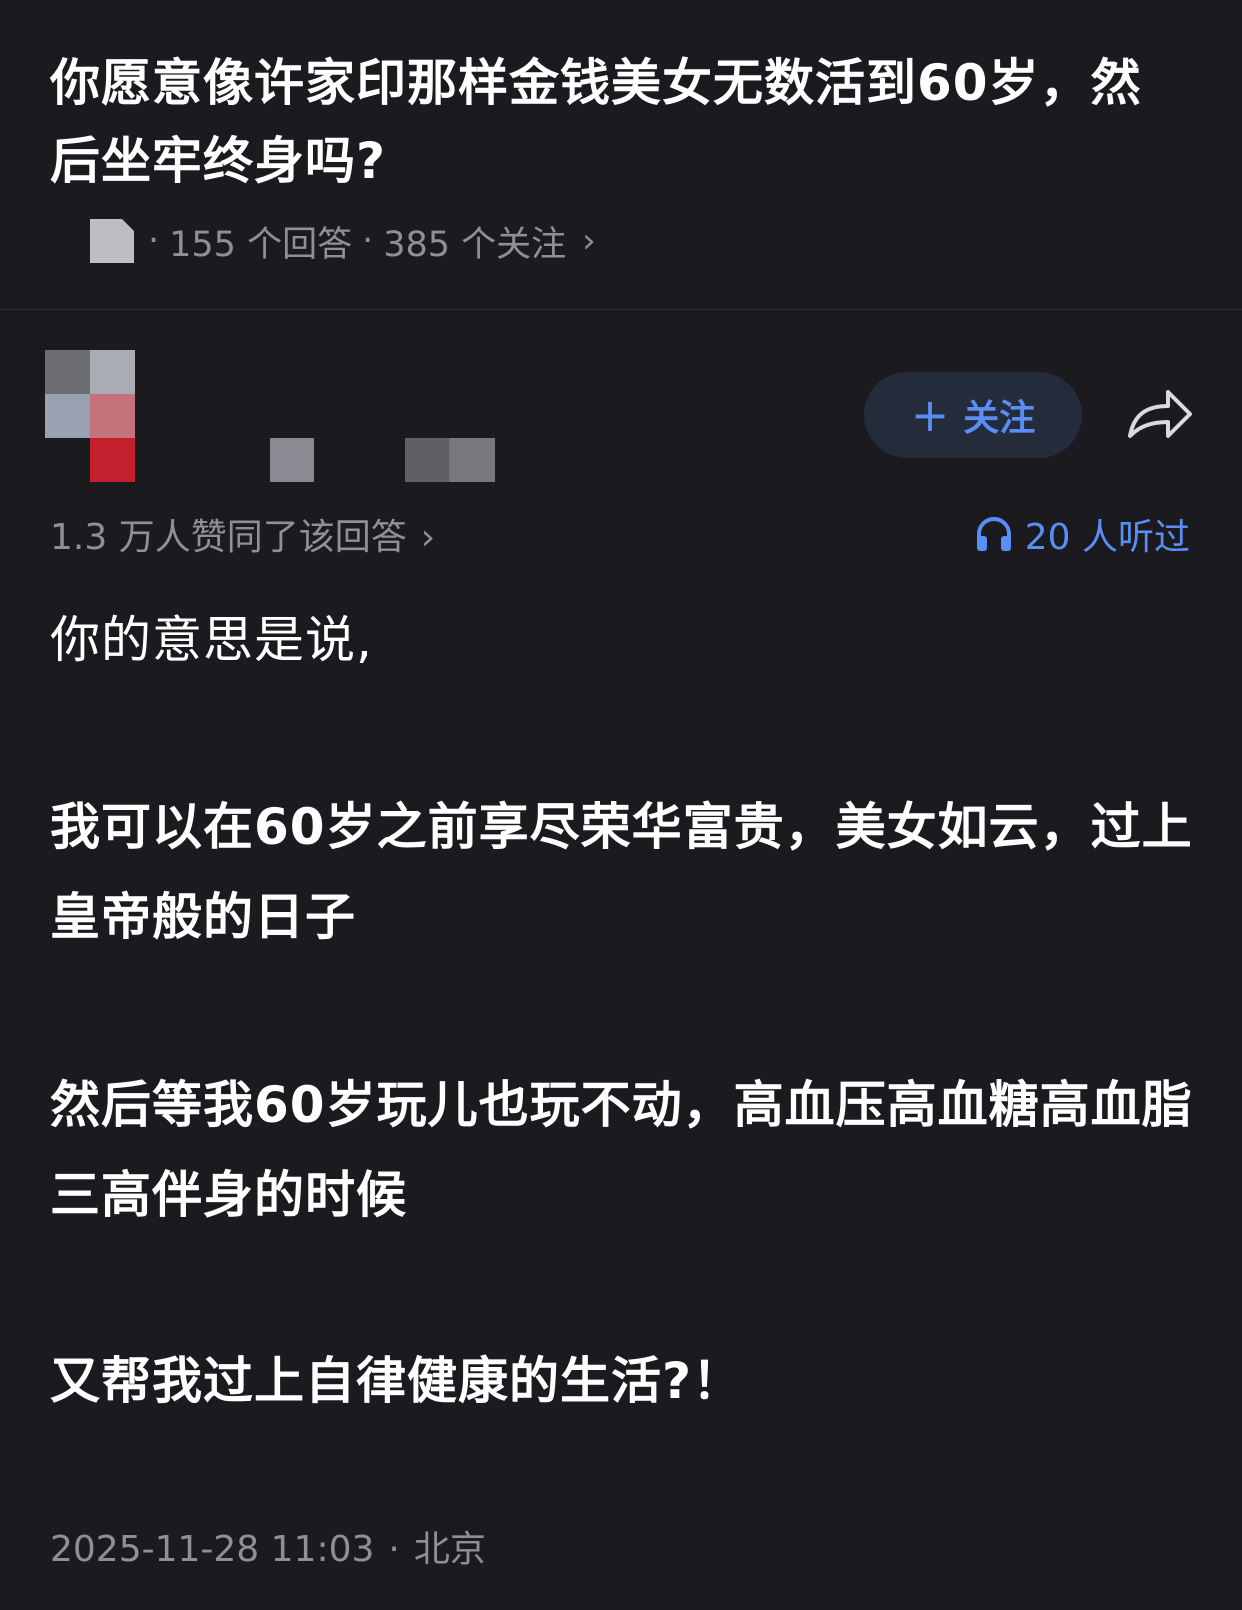 The image size is (1242, 1610). Describe the element at coordinates (930, 415) in the screenshot. I see `plus-icon: +` at that location.